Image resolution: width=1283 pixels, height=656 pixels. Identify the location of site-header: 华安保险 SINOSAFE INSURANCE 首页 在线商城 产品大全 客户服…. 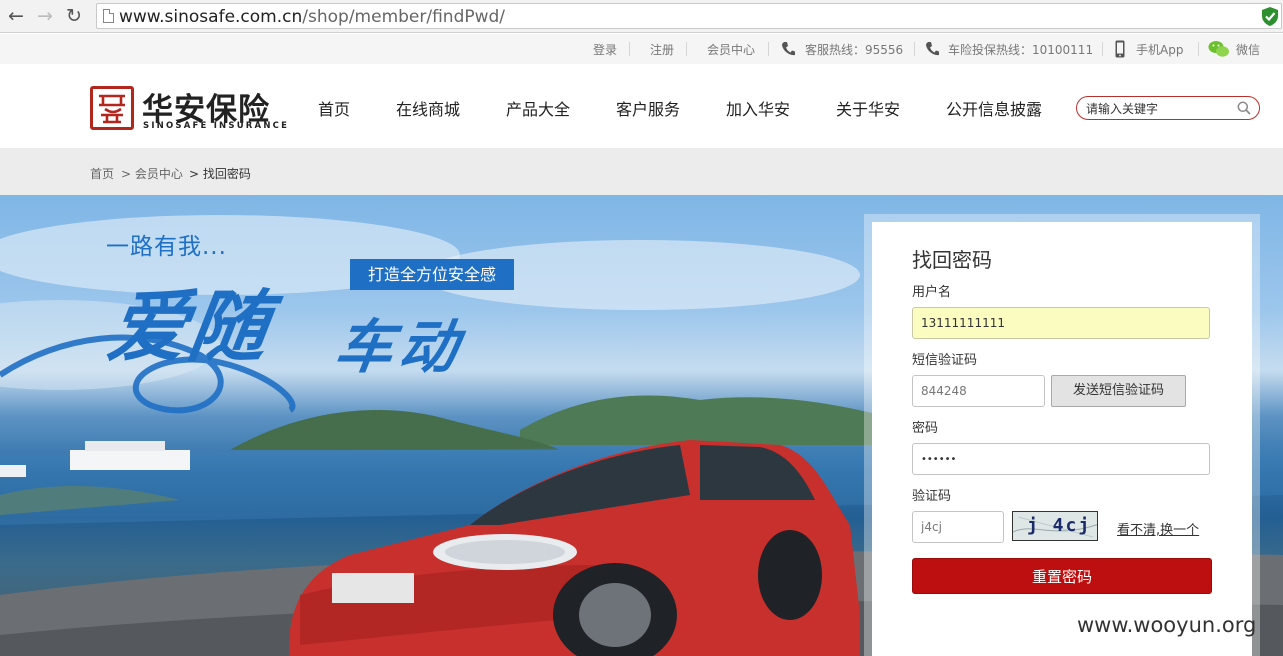
(641, 106).